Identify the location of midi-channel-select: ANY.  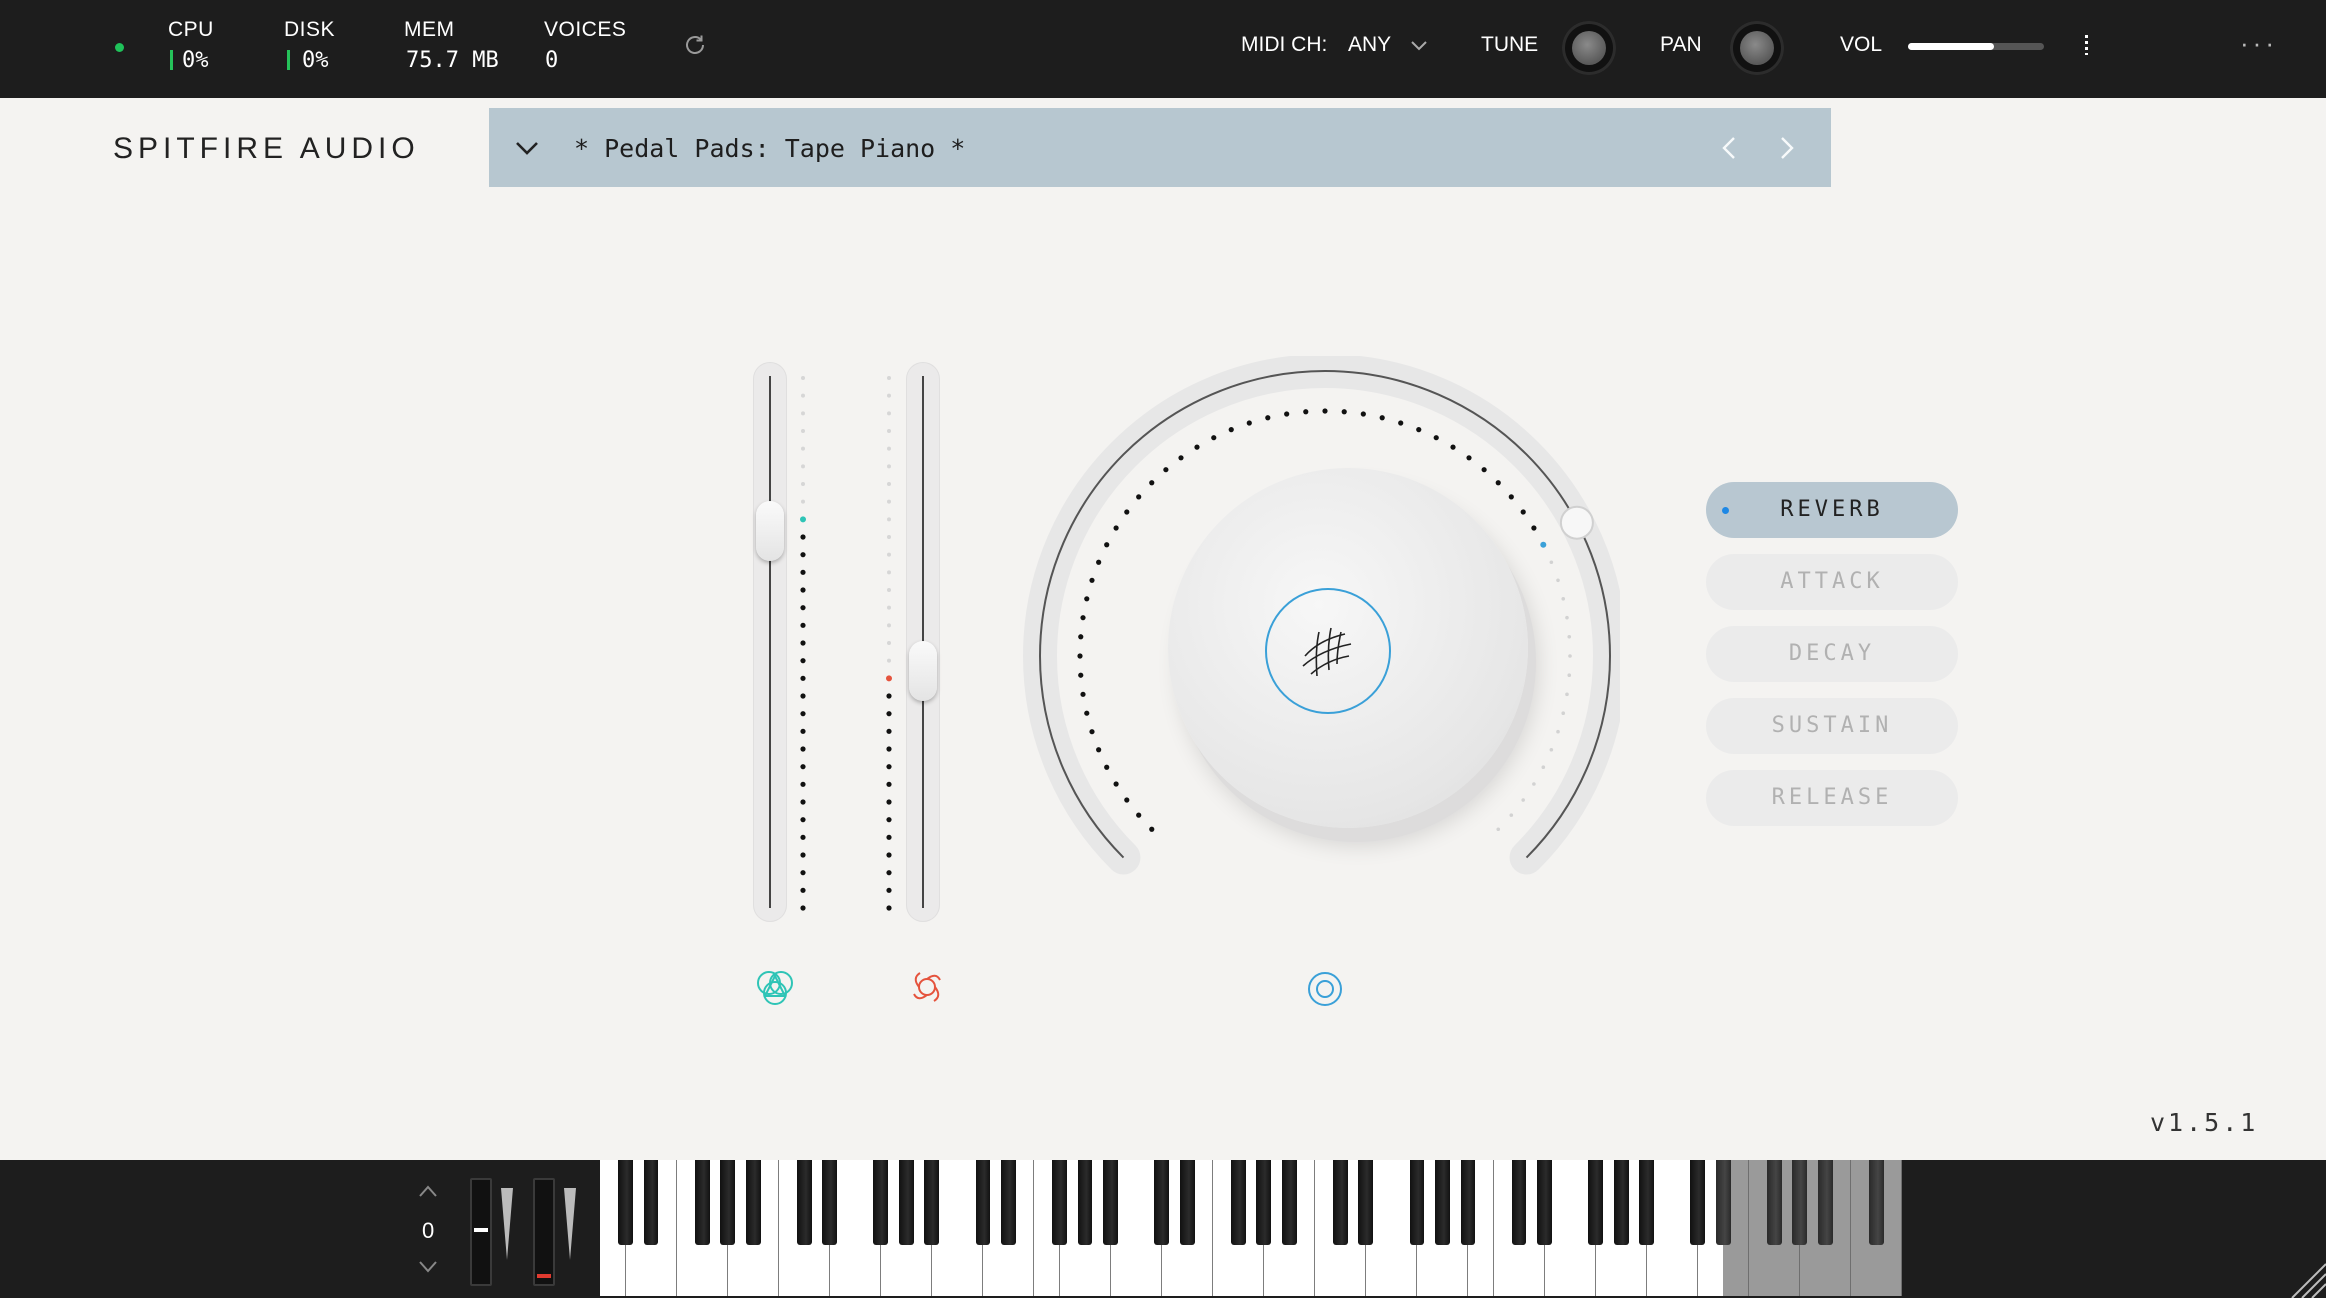
(1369, 45).